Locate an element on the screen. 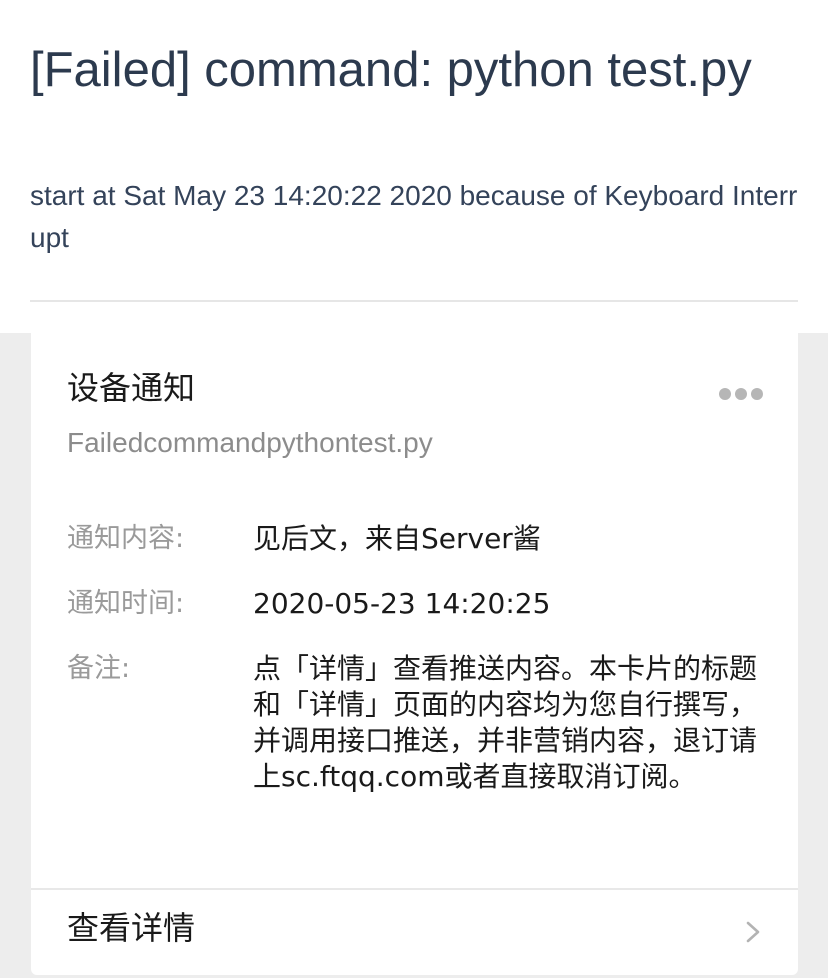 The image size is (828, 978). view-details-button: 查看详情 is located at coordinates (414, 932).